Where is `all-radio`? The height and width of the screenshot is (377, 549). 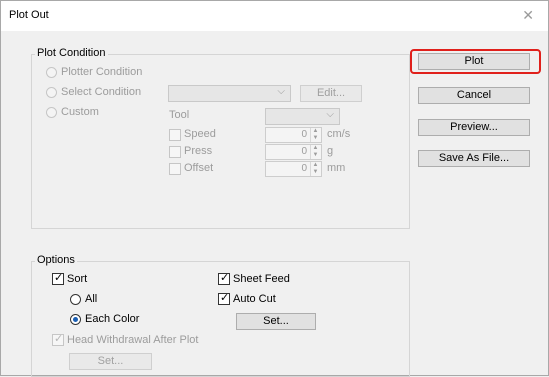 all-radio is located at coordinates (75, 299).